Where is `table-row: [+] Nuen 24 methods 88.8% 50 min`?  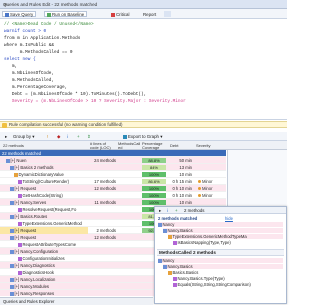 table-row: [+] Nuen 24 methods 88.8% 50 min is located at coordinates (113, 160).